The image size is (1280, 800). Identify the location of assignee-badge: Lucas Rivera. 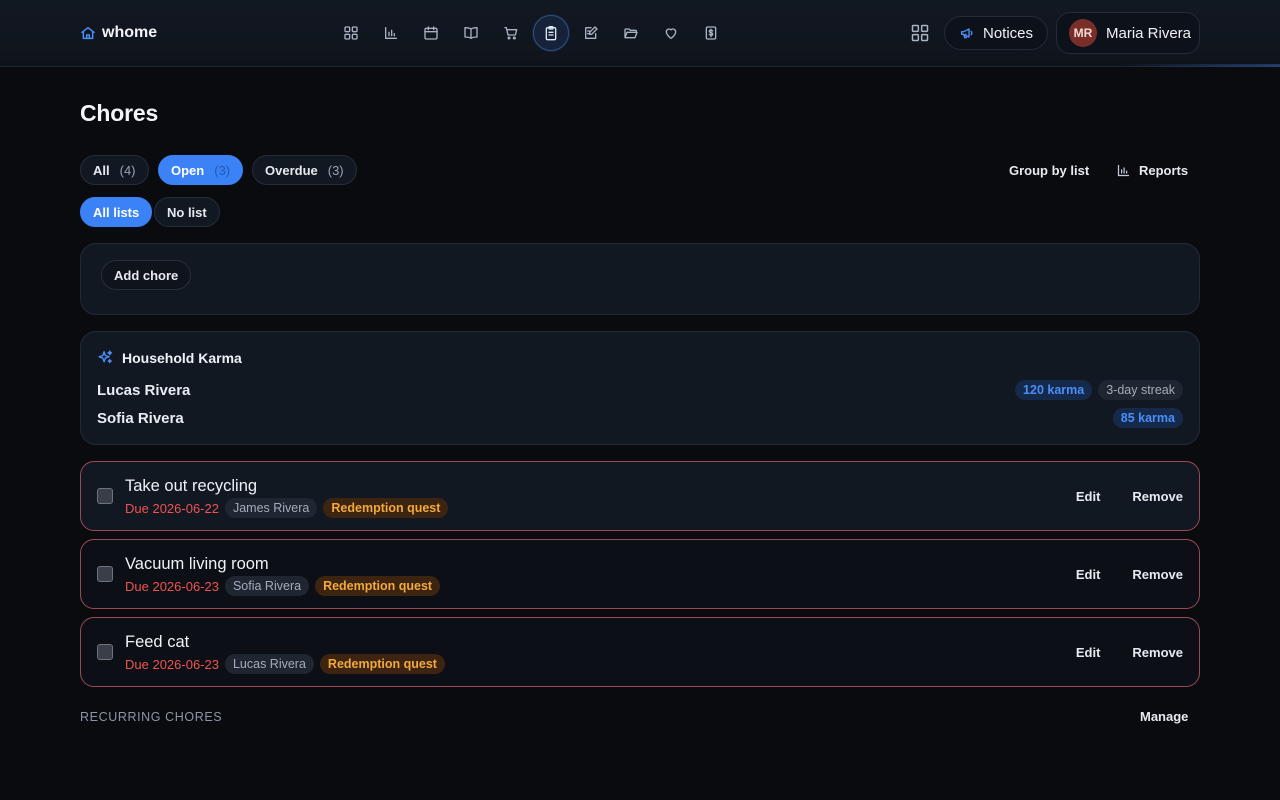
(269, 664).